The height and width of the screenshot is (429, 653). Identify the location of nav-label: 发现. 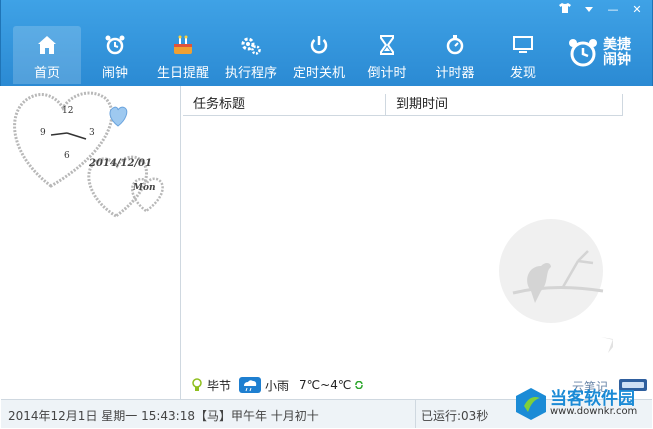
(522, 73).